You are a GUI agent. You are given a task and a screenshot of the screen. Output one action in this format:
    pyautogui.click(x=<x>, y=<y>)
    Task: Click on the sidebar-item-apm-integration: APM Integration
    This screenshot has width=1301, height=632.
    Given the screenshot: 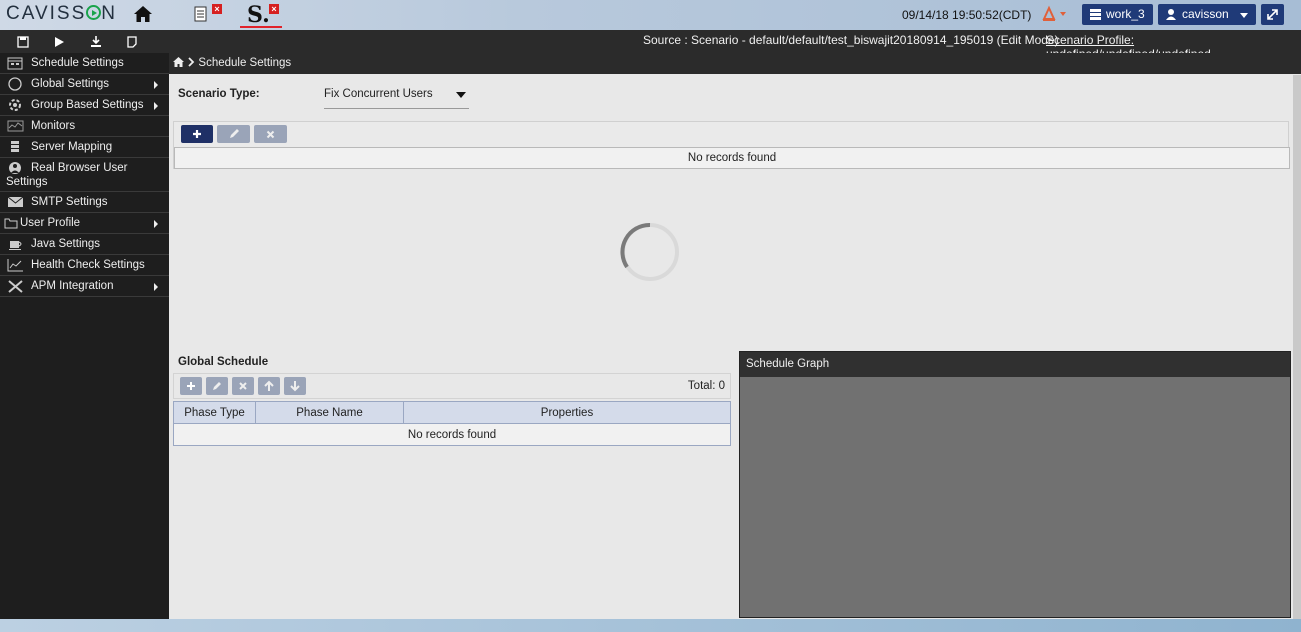 What is the action you would take?
    pyautogui.click(x=84, y=286)
    